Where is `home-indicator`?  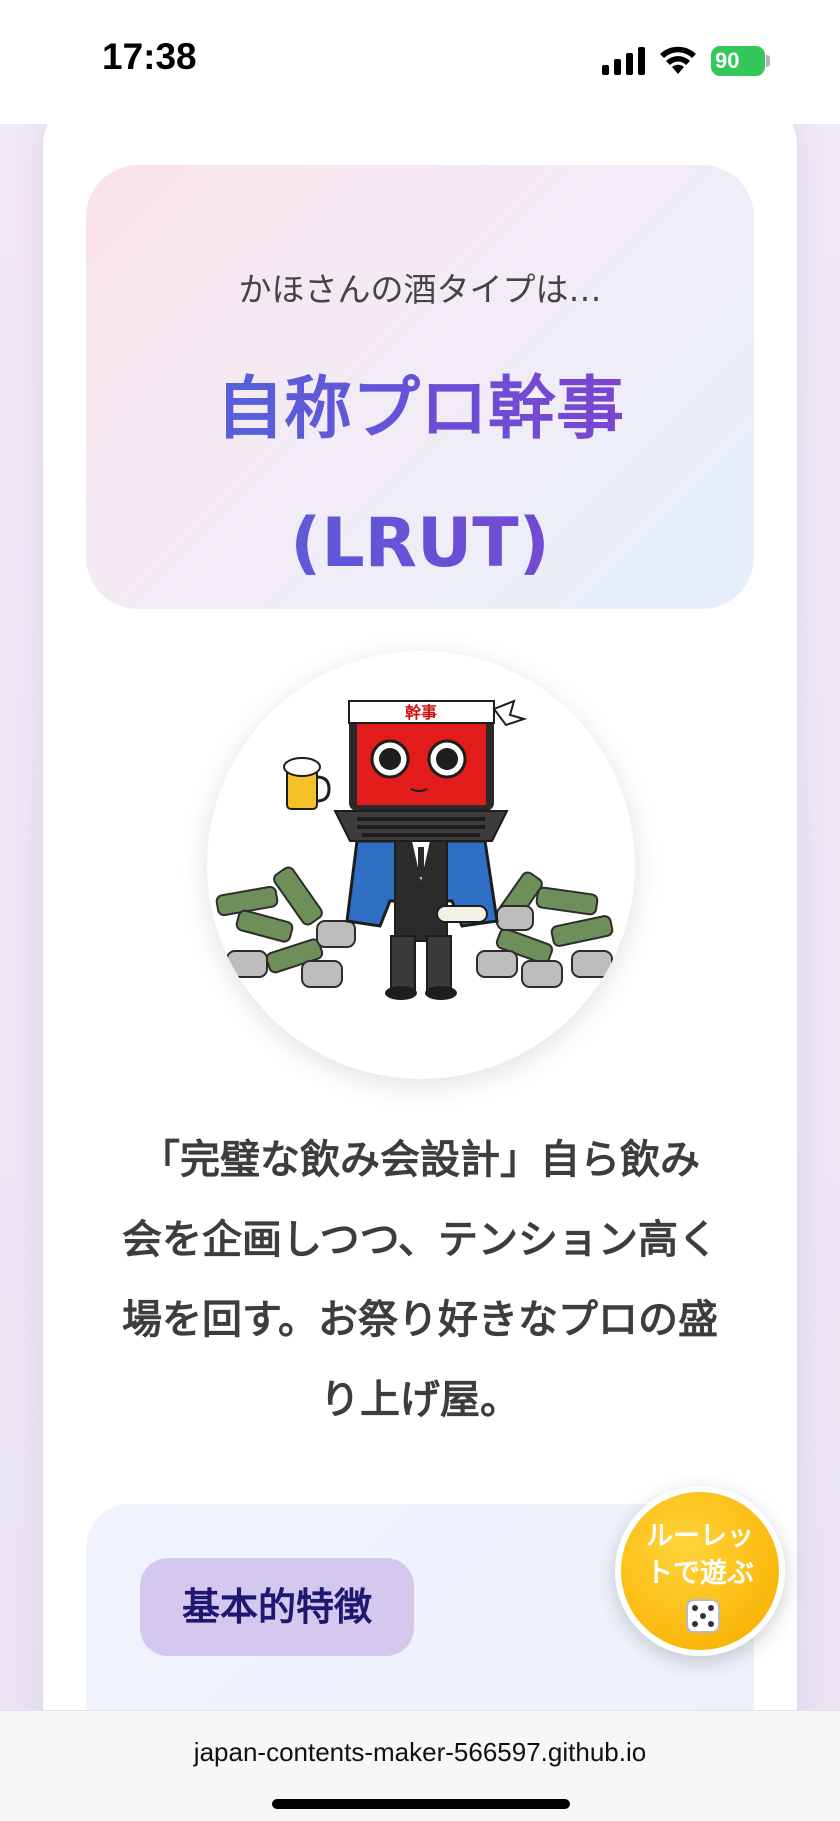
home-indicator is located at coordinates (421, 1804).